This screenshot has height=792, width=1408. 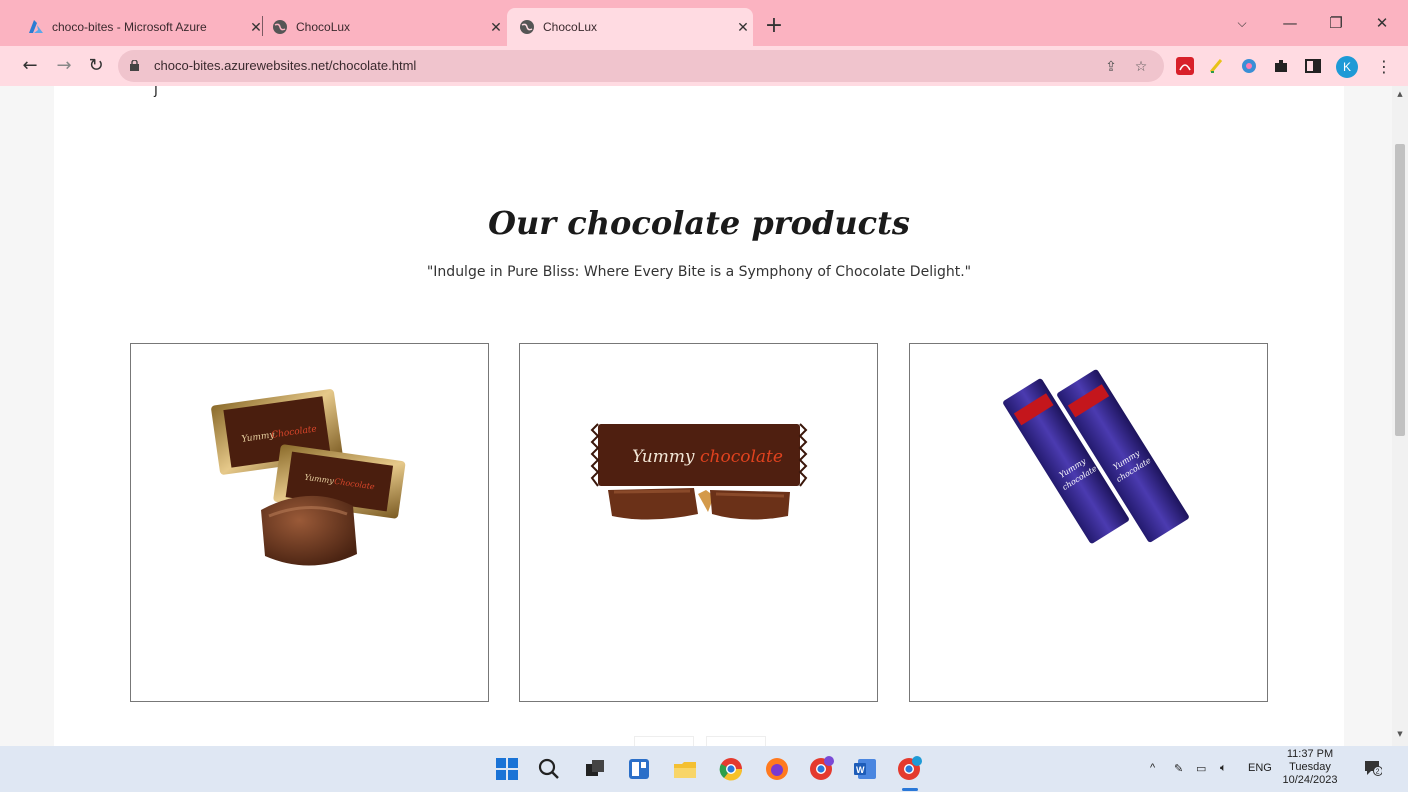 I want to click on pdf-extension-icon, so click(x=1185, y=66).